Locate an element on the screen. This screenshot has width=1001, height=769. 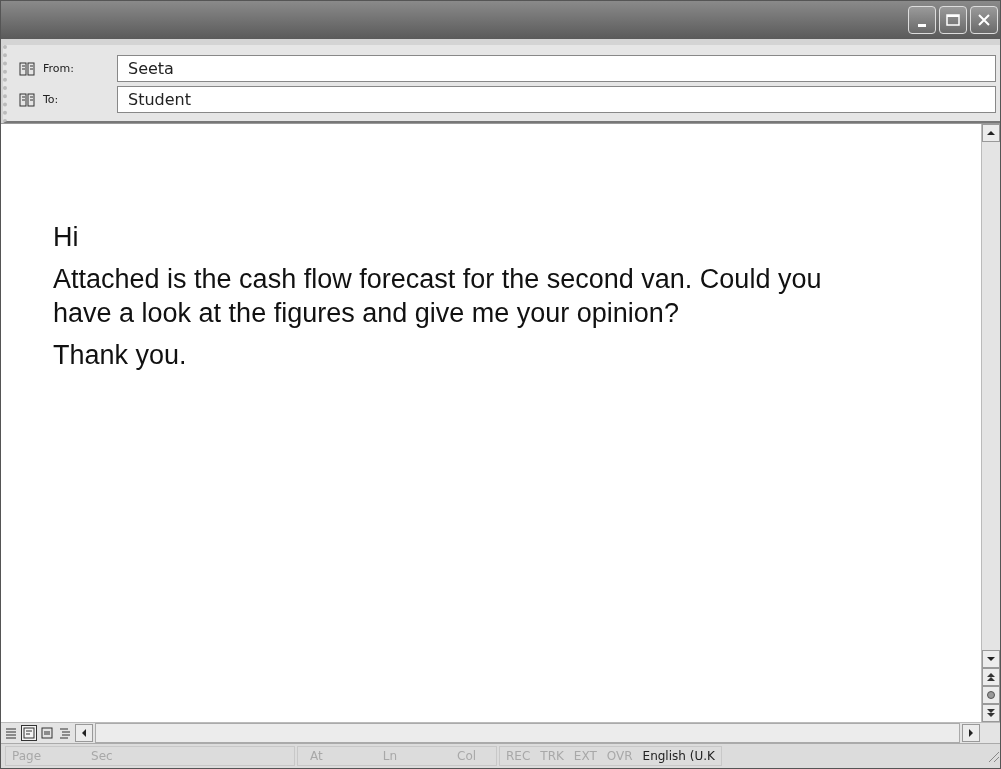
circle-icon is located at coordinates (991, 695).